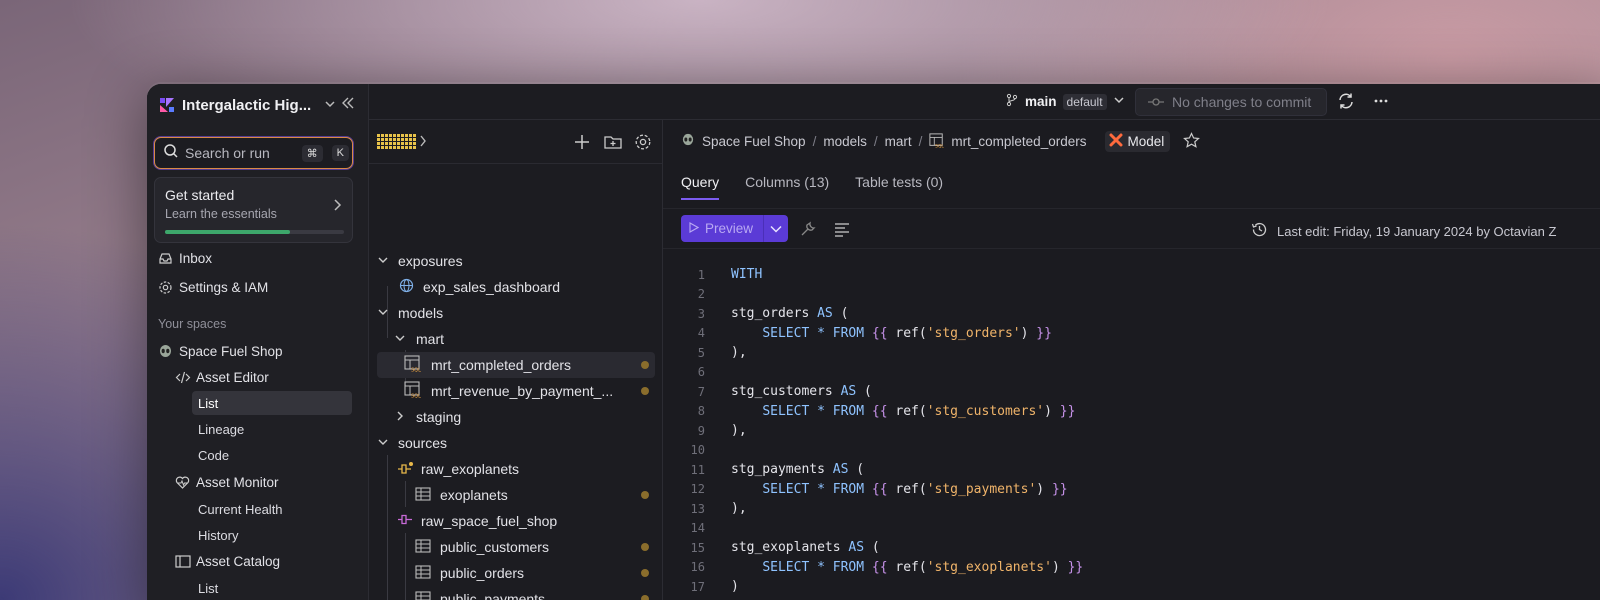 Image resolution: width=1600 pixels, height=600 pixels. Describe the element at coordinates (722, 228) in the screenshot. I see `preview-main: Preview` at that location.